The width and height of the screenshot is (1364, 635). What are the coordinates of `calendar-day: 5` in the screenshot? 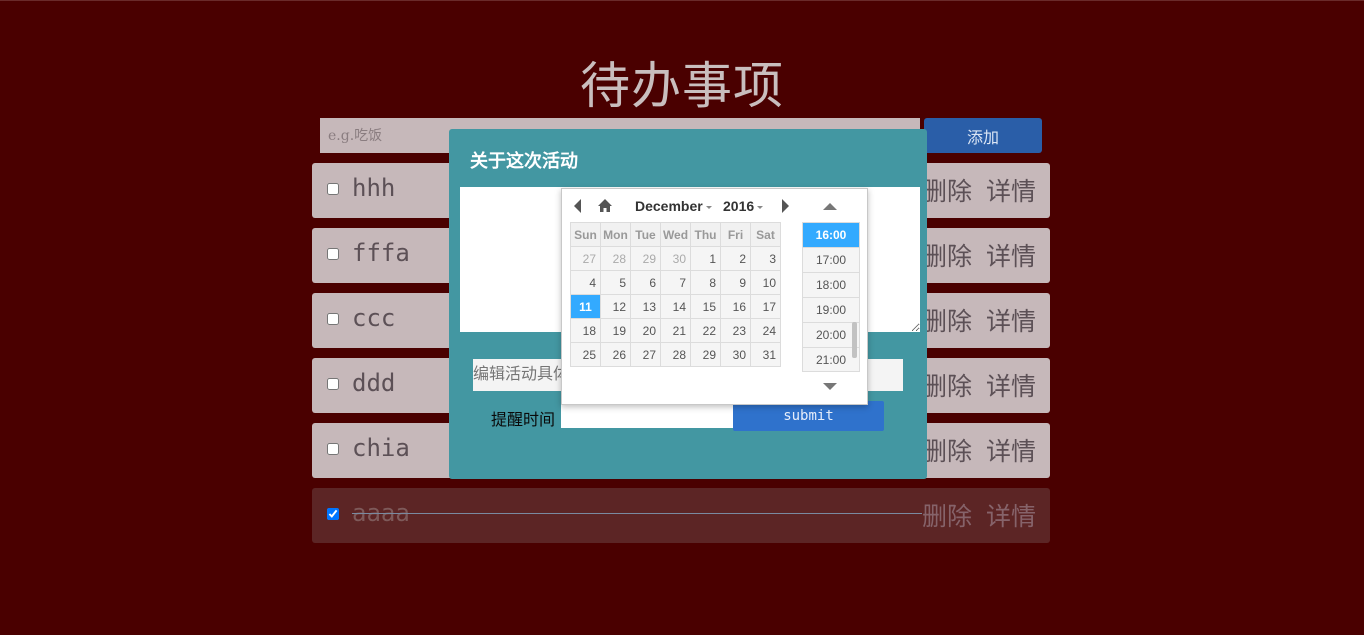 It's located at (615, 282).